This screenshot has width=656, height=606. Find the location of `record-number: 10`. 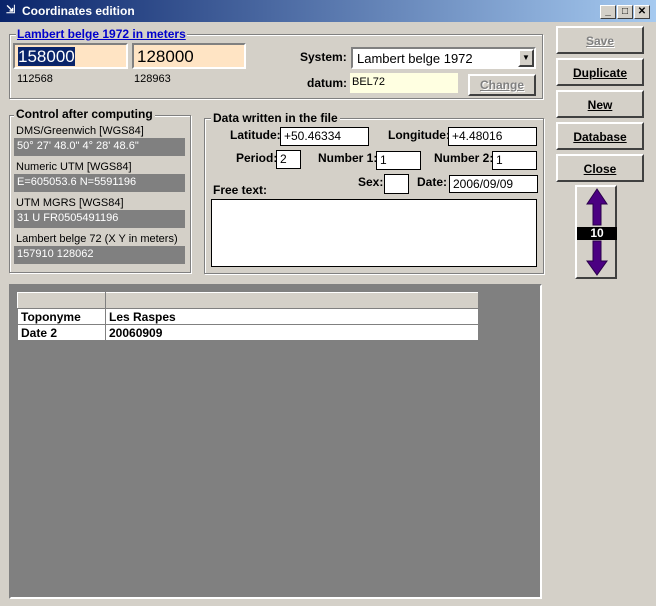

record-number: 10 is located at coordinates (597, 233).